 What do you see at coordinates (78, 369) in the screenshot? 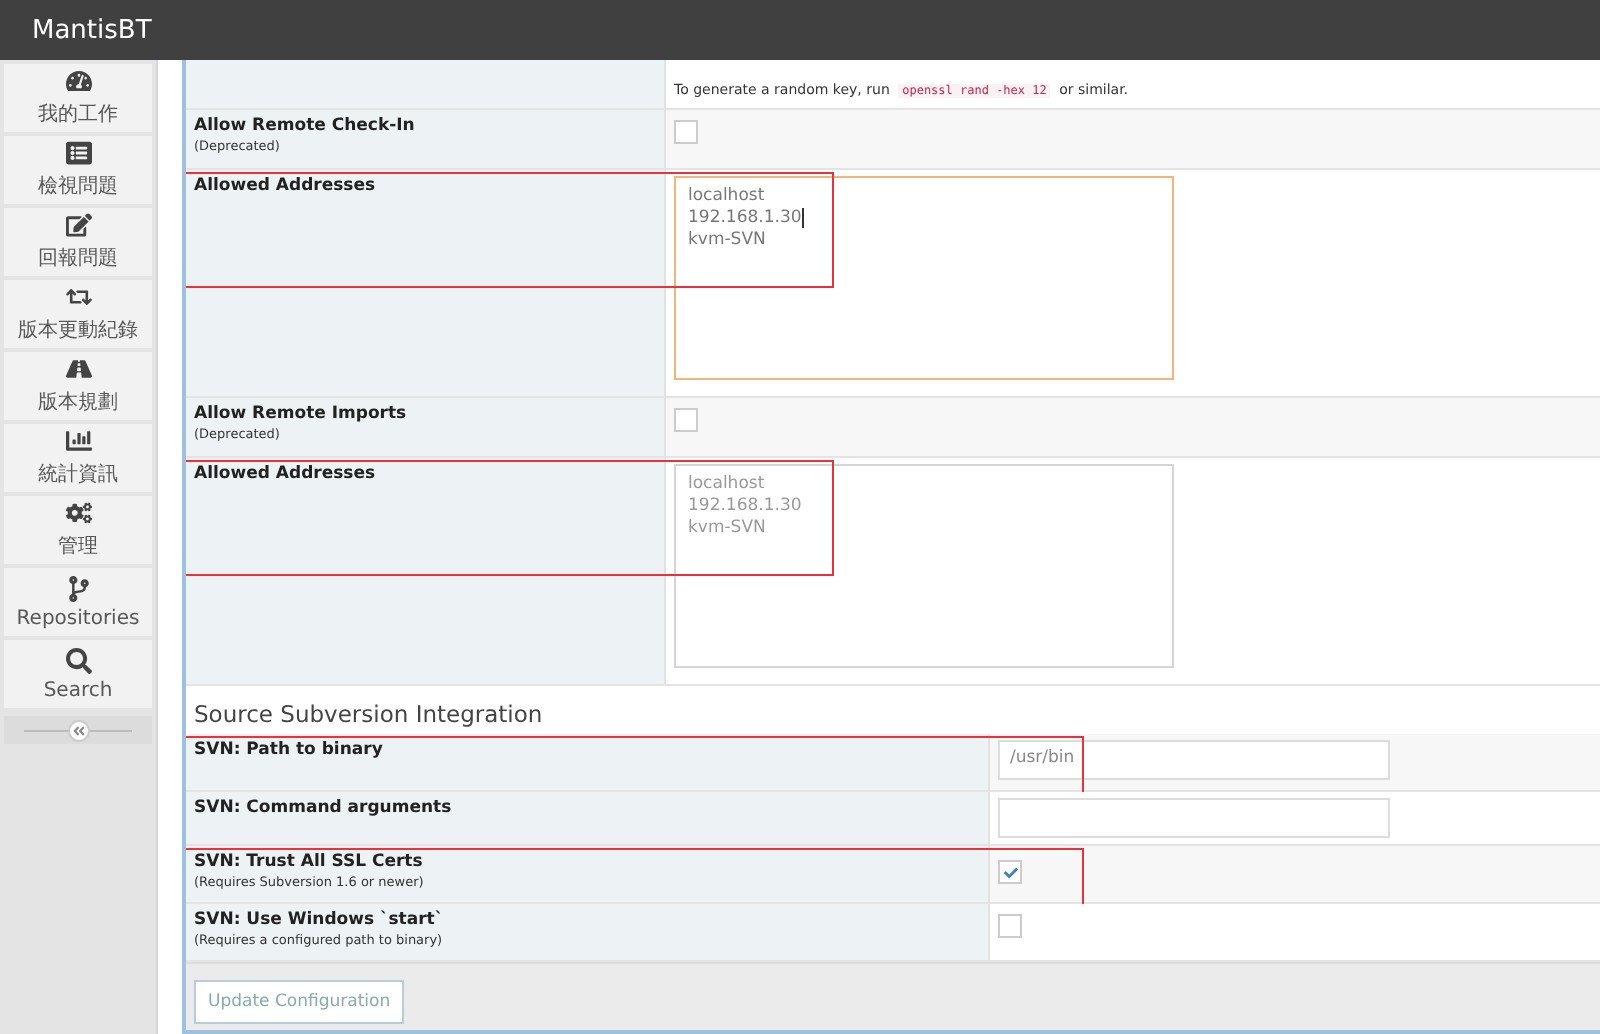
I see `road-icon` at bounding box center [78, 369].